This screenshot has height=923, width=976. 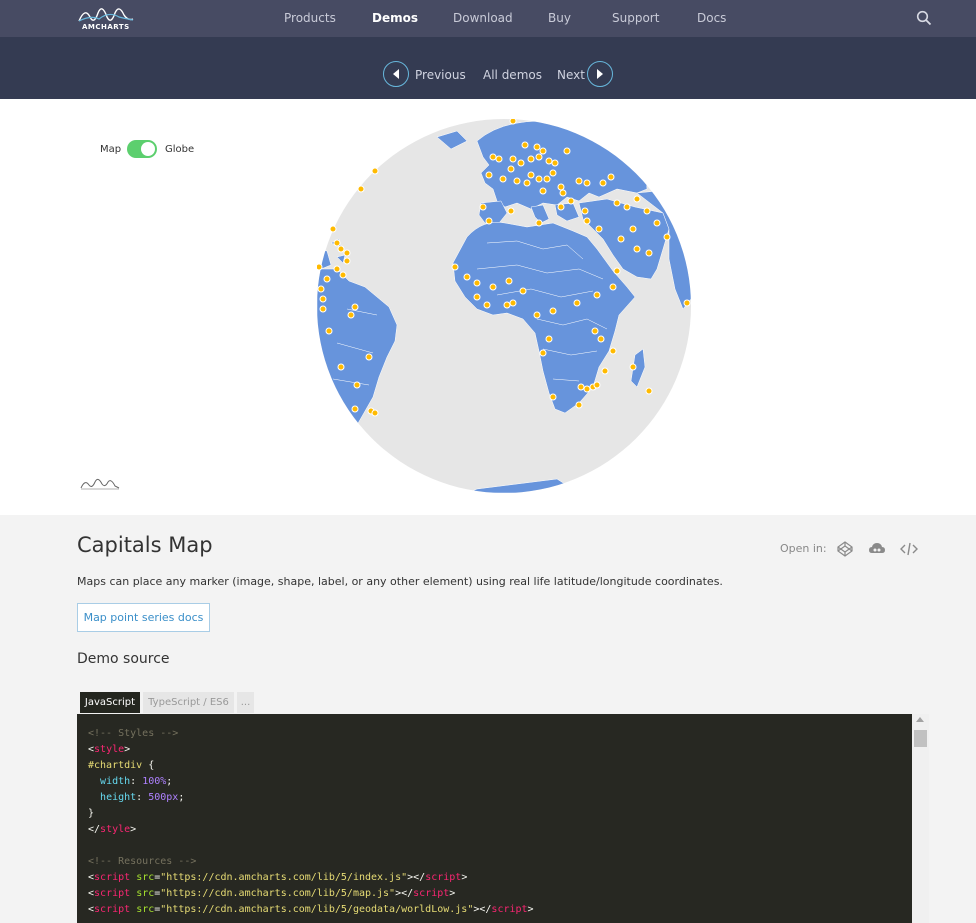 What do you see at coordinates (559, 18) in the screenshot?
I see `nav-item-buy: Buy` at bounding box center [559, 18].